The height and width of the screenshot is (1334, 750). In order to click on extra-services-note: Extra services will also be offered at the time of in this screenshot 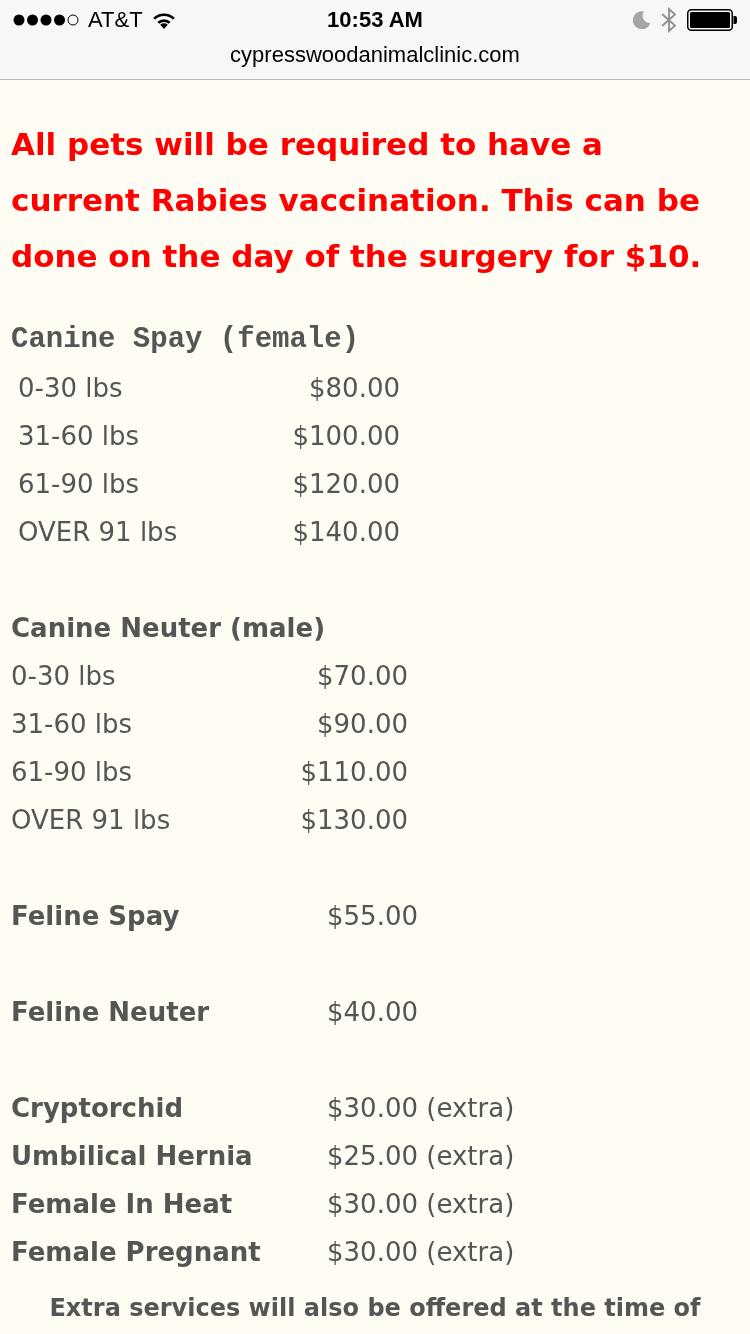, I will do `click(375, 1308)`.